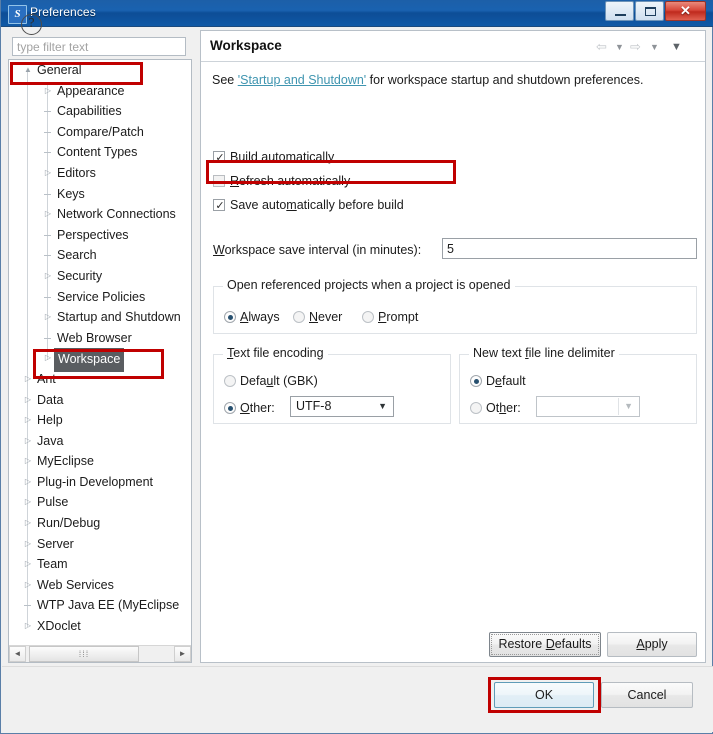 This screenshot has height=734, width=713. What do you see at coordinates (588, 406) in the screenshot?
I see `delimiter-select: ▼` at bounding box center [588, 406].